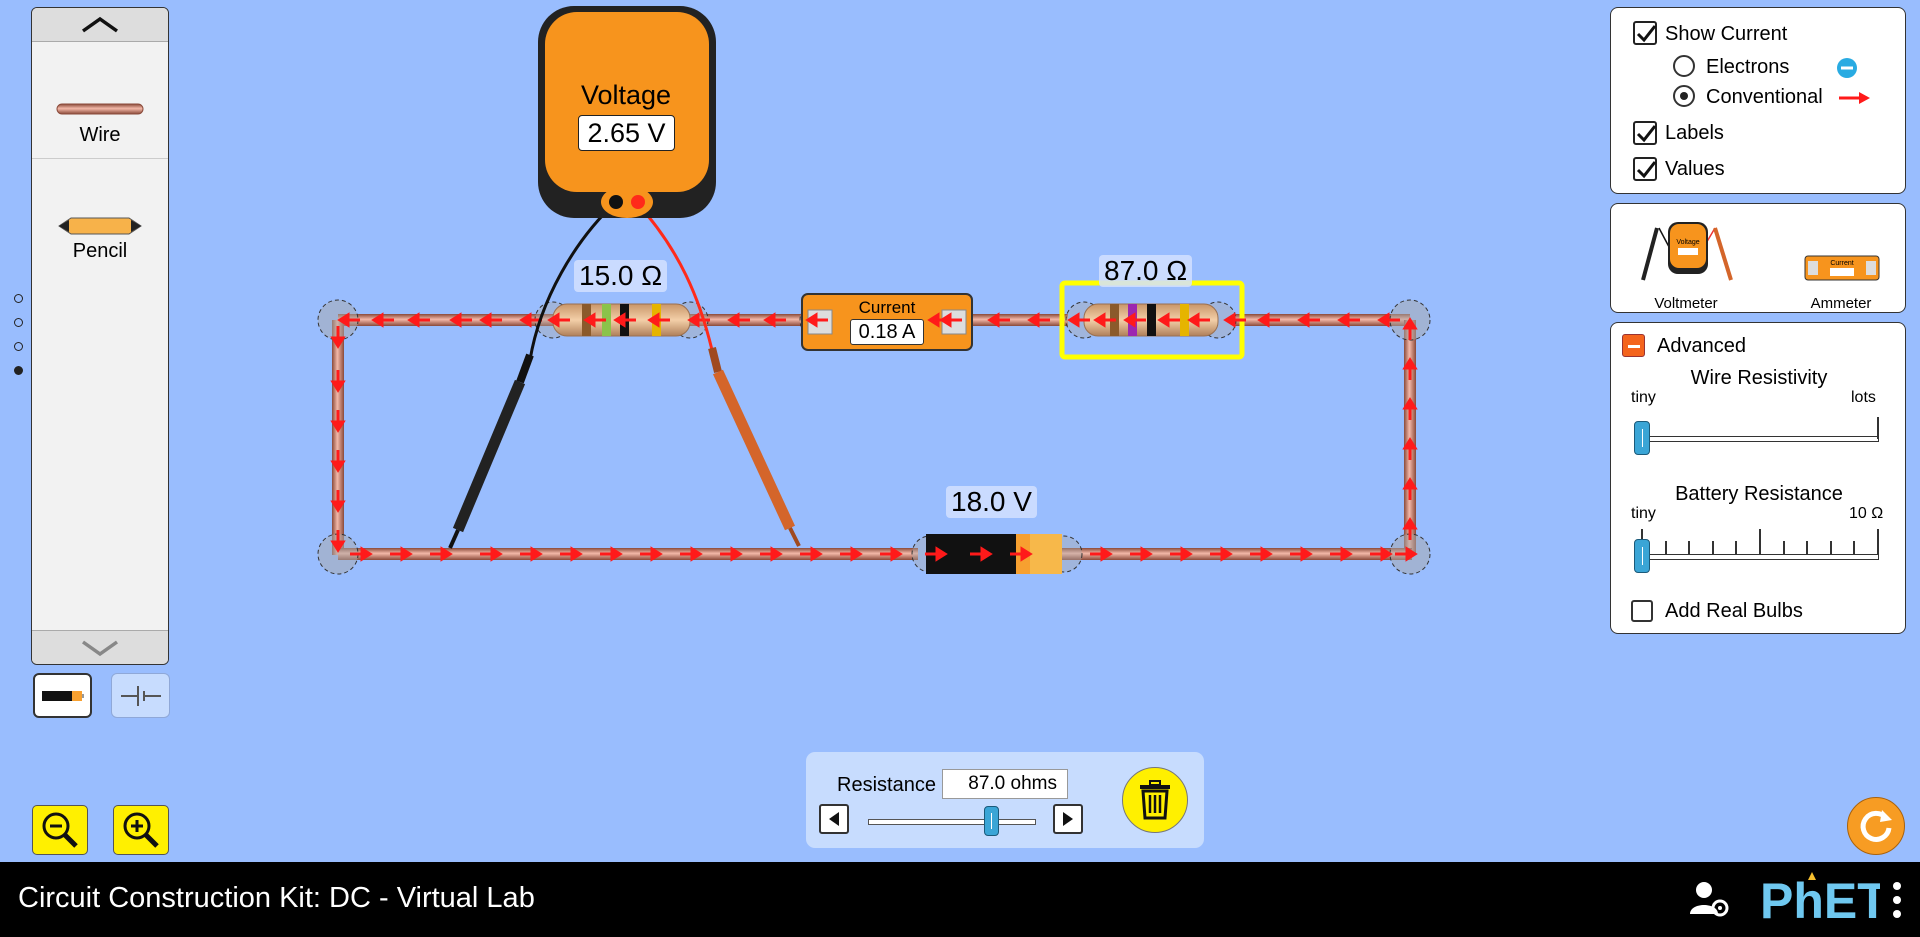 The height and width of the screenshot is (937, 1920). I want to click on lifelike-view-button, so click(62, 695).